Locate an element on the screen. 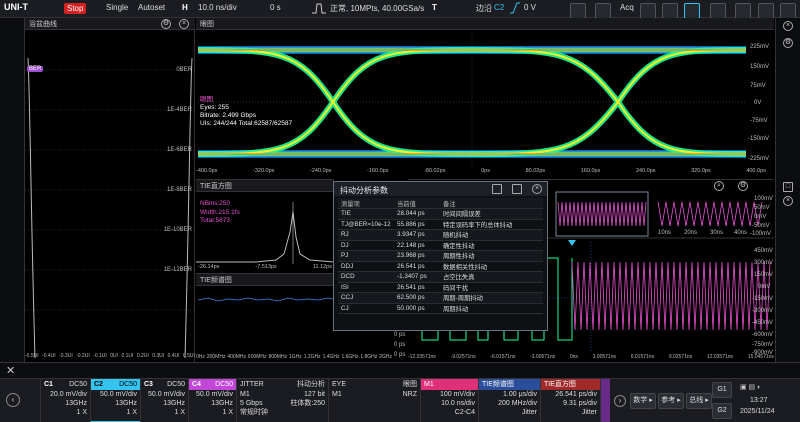 The image size is (800, 422). single-button: Single is located at coordinates (117, 7).